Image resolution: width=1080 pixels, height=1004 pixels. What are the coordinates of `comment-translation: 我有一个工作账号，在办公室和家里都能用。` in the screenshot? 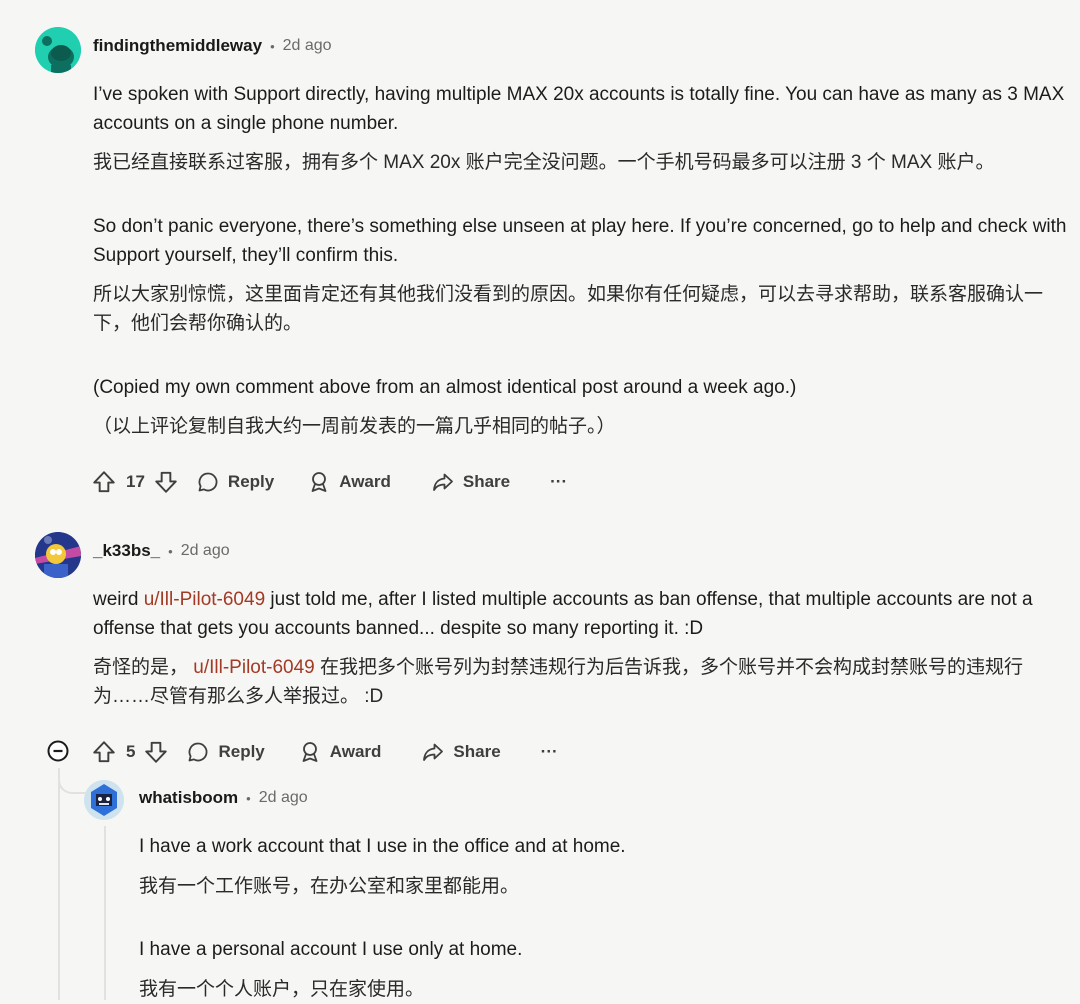 It's located at (329, 886).